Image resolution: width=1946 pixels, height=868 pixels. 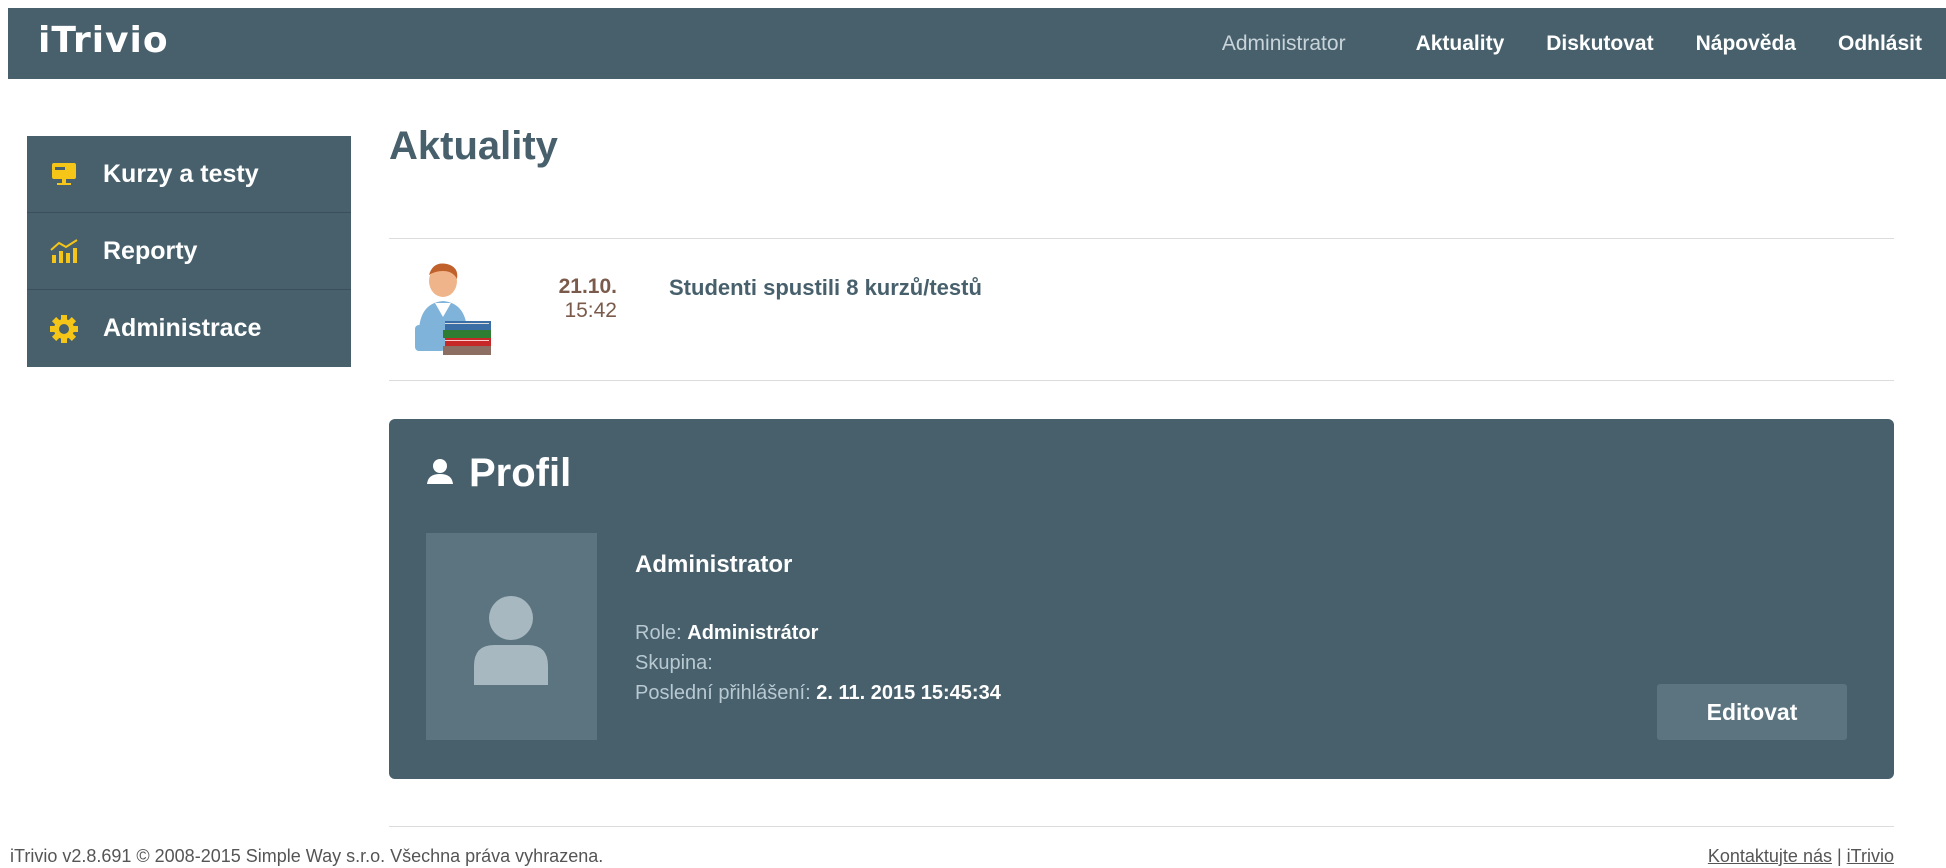 What do you see at coordinates (64, 174) in the screenshot?
I see `monitor-icon` at bounding box center [64, 174].